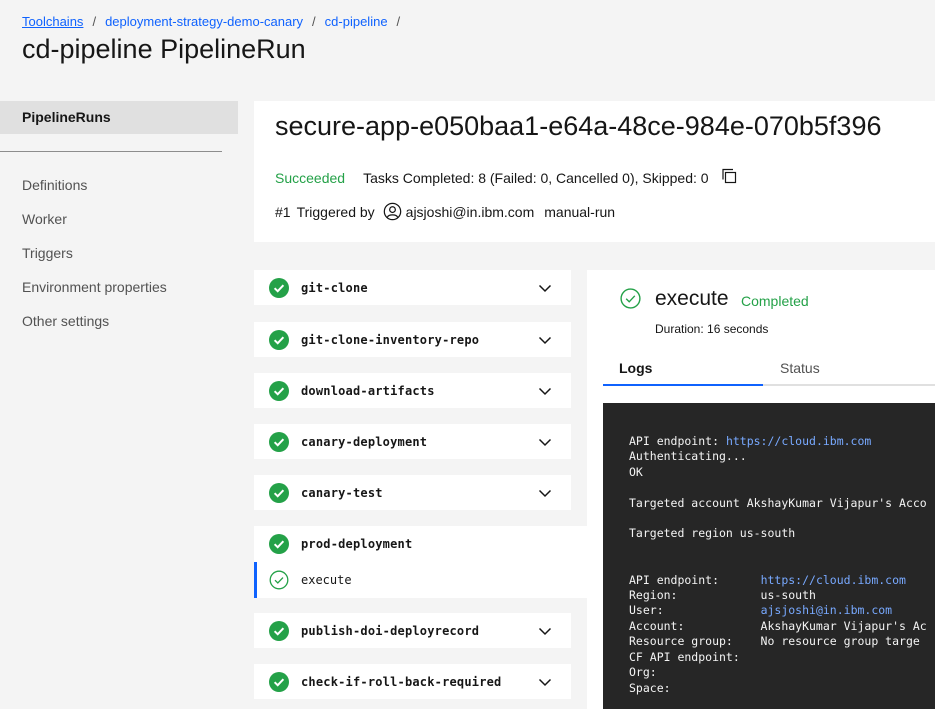 The width and height of the screenshot is (935, 709). Describe the element at coordinates (342, 492) in the screenshot. I see `task-label: canary-test` at that location.